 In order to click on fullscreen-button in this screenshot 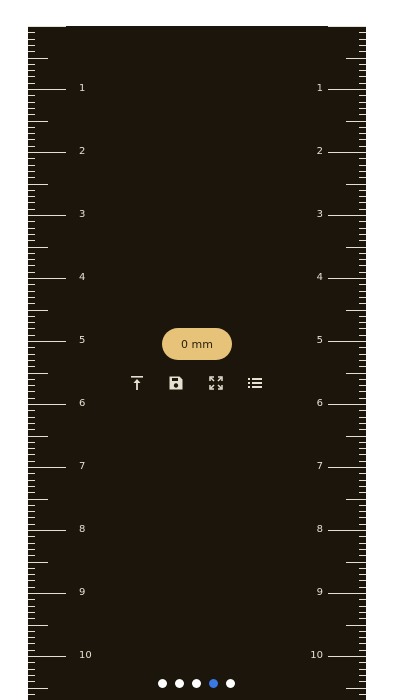, I will do `click(216, 383)`.